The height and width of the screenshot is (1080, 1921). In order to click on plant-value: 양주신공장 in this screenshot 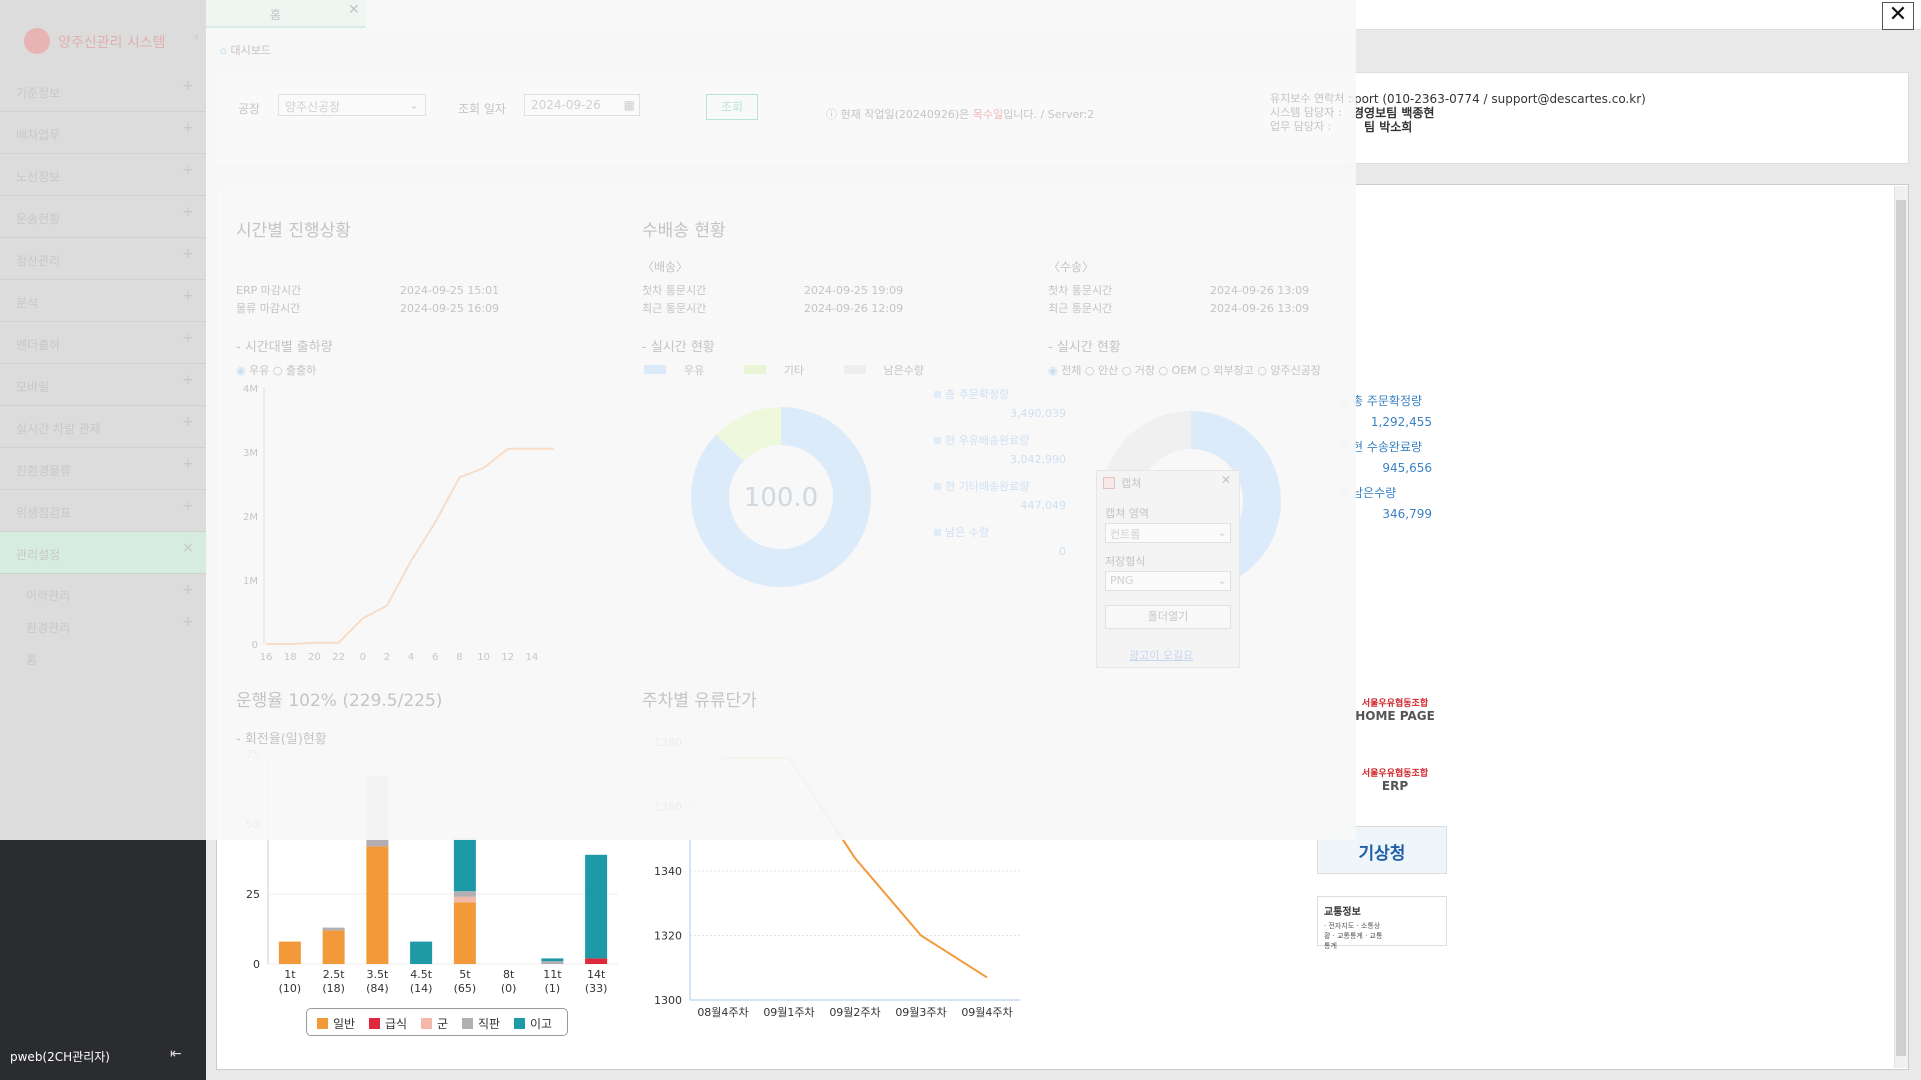, I will do `click(313, 107)`.